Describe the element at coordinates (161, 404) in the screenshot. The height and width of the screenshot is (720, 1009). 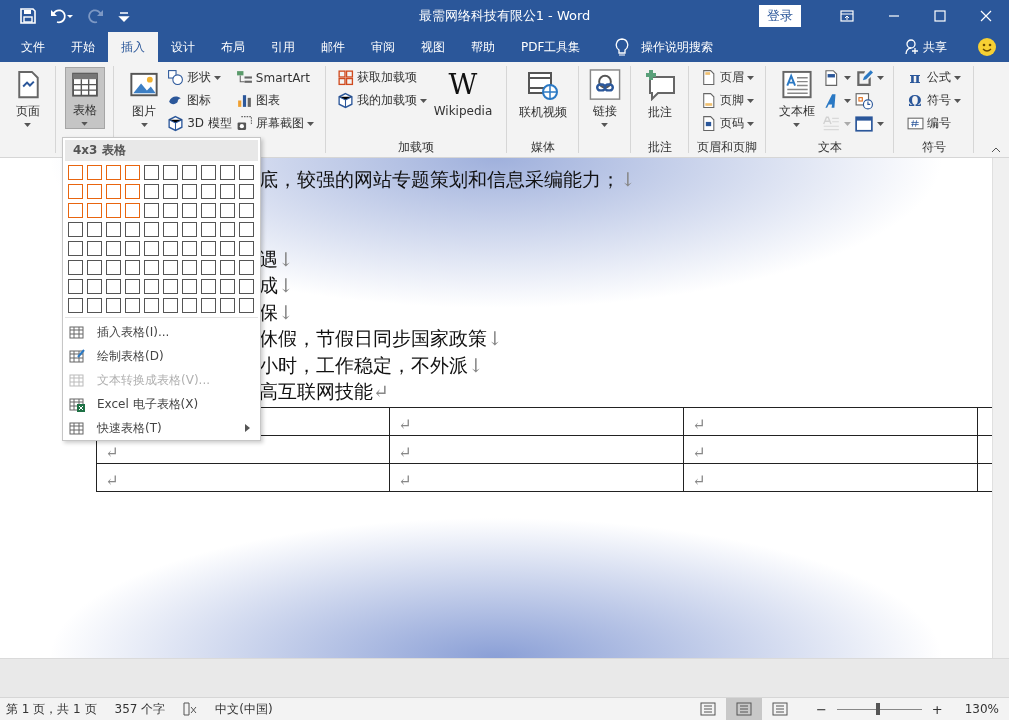
I see `menu-item: Excel 电子表格(X)` at that location.